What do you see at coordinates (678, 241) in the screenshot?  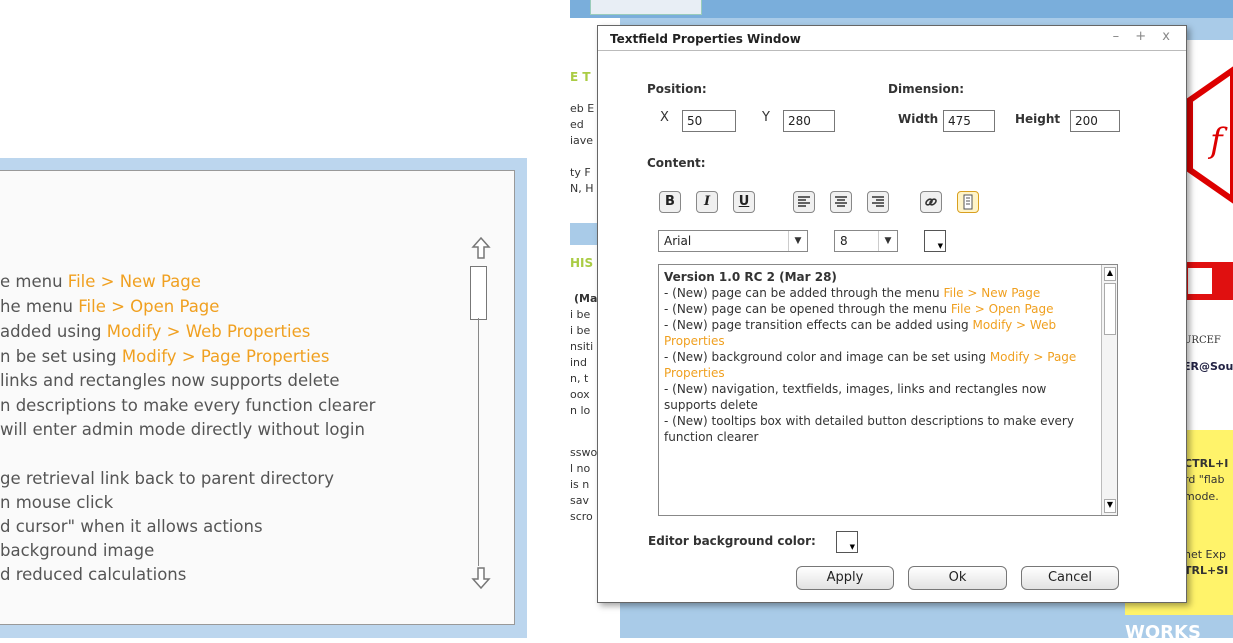 I see `font-family-value: Arial` at bounding box center [678, 241].